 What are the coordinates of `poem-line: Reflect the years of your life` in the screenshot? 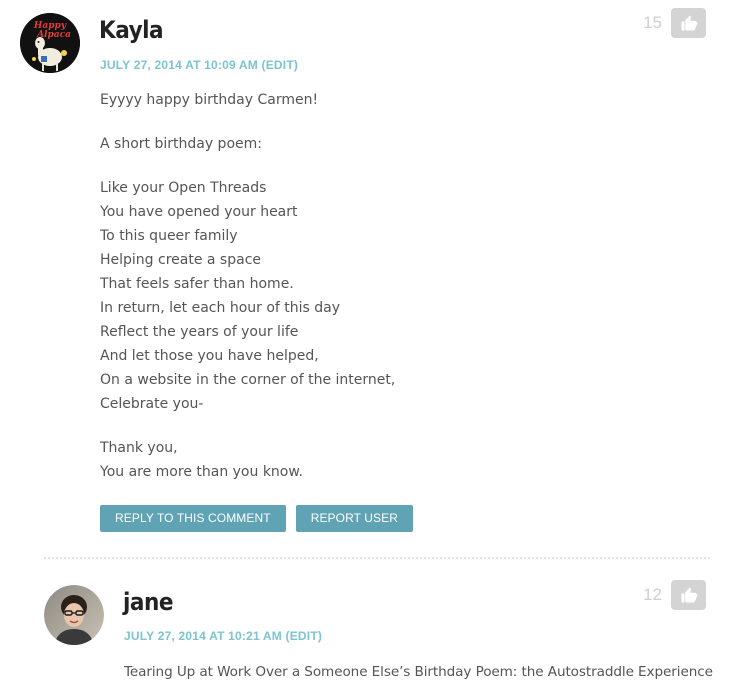 It's located at (199, 332).